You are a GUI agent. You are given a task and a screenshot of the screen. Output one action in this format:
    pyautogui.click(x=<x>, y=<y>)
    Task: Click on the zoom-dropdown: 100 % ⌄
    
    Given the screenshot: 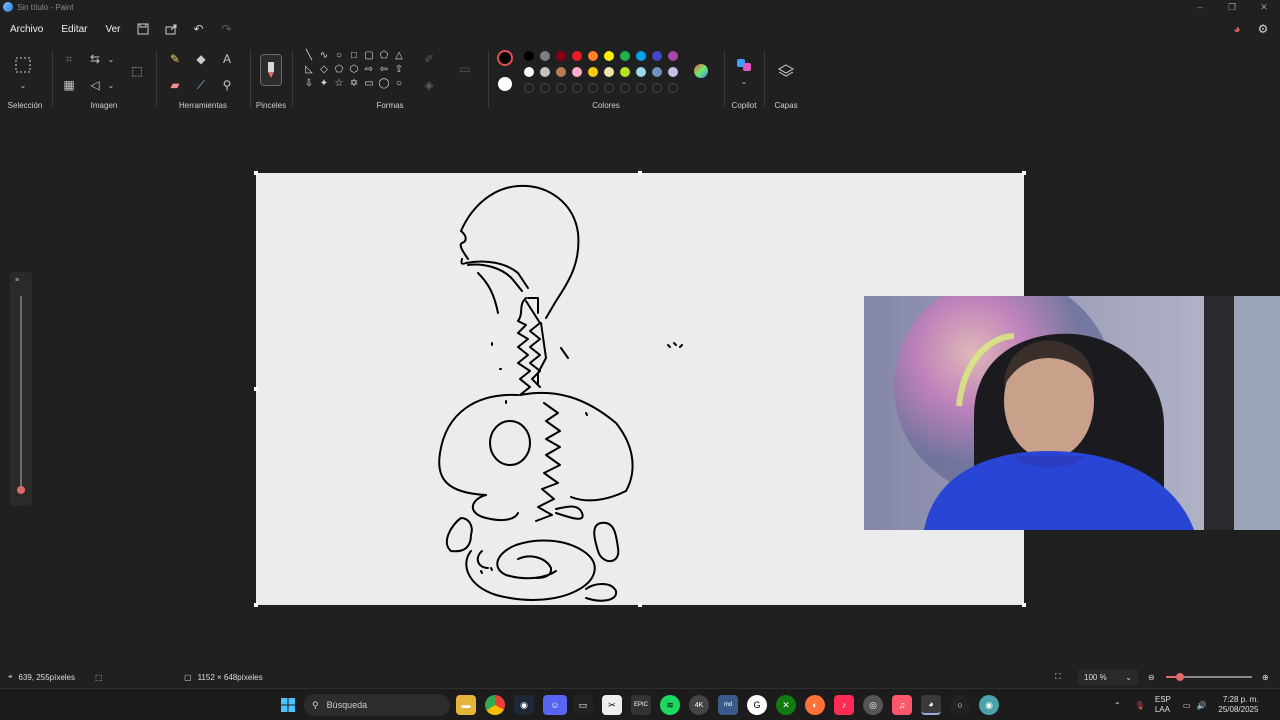 What is the action you would take?
    pyautogui.click(x=1108, y=677)
    